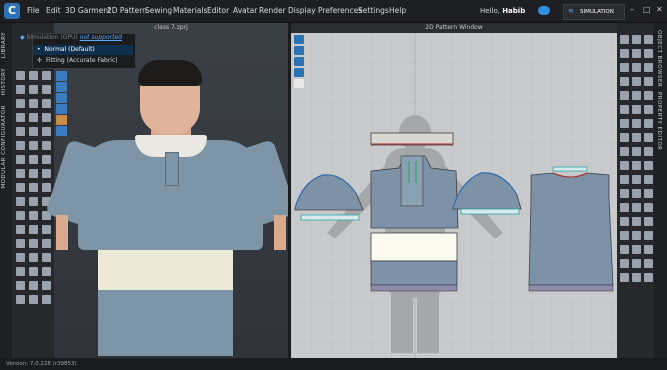  What do you see at coordinates (632, 9) in the screenshot?
I see `minimize-icon: –` at bounding box center [632, 9].